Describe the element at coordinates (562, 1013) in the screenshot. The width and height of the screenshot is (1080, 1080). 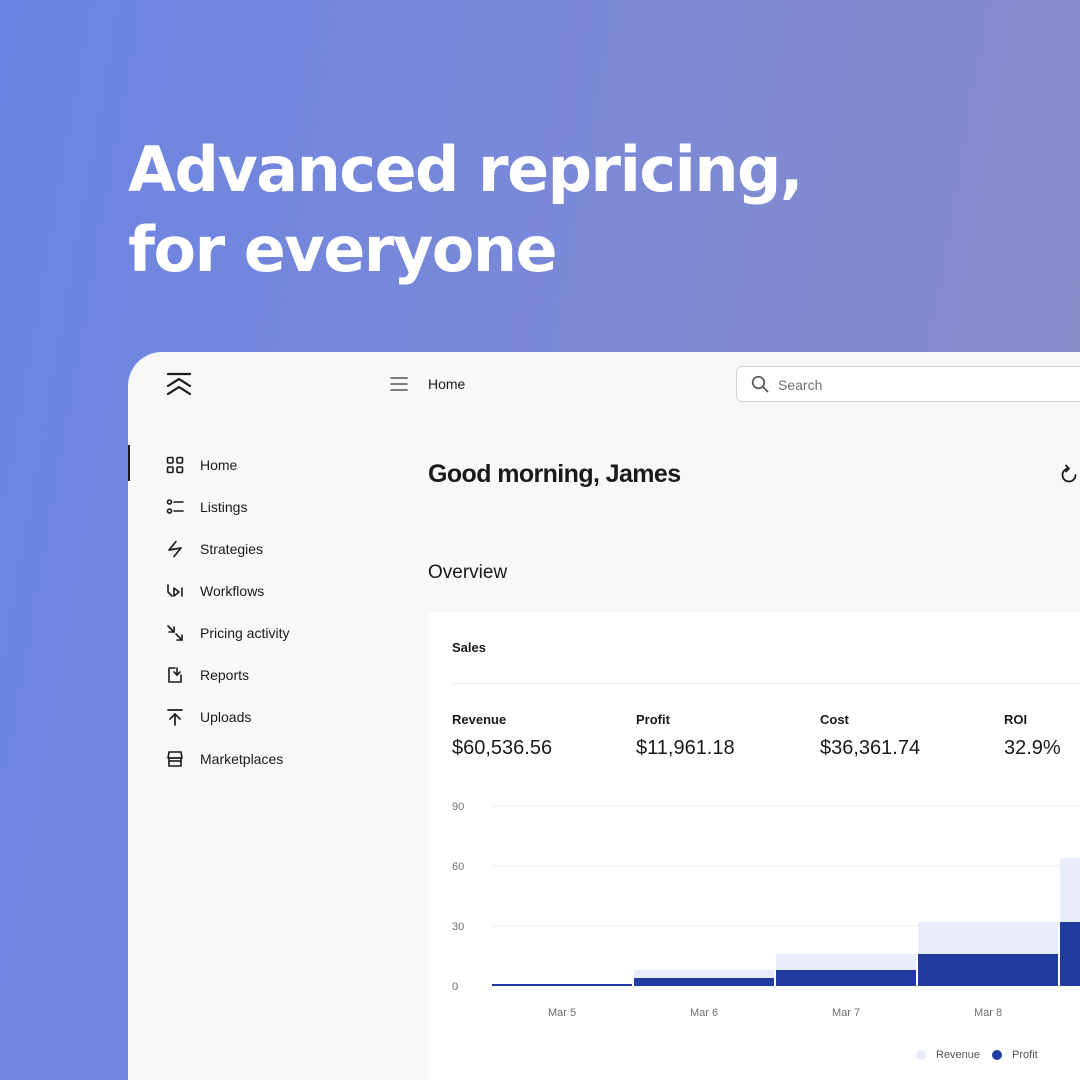
I see `x-tick-label: Mar 5` at that location.